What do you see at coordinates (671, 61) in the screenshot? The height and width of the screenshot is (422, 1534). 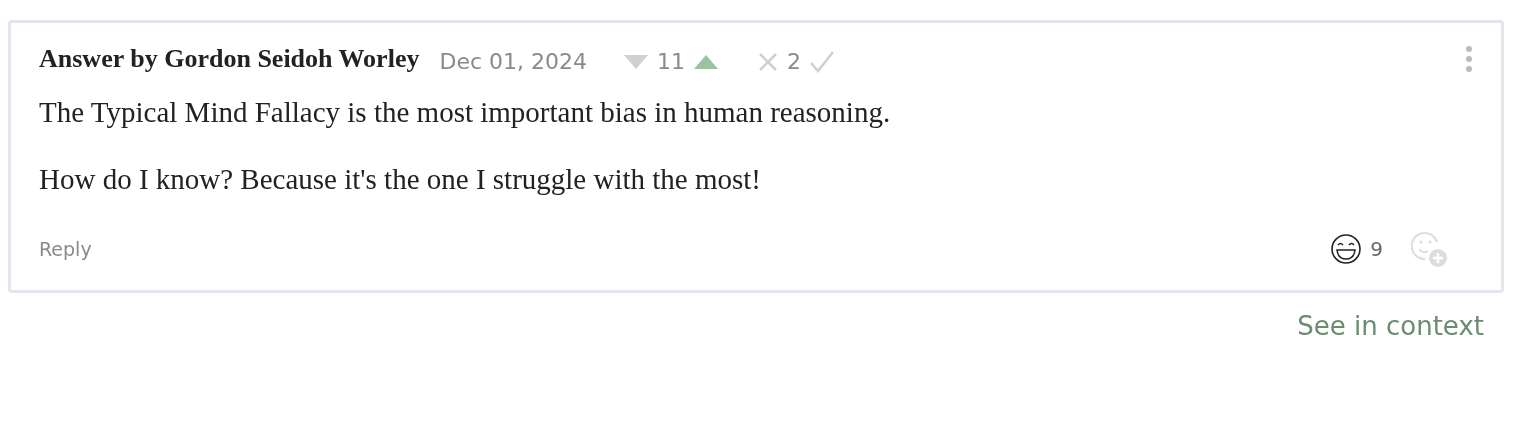 I see `karma-score: 11` at bounding box center [671, 61].